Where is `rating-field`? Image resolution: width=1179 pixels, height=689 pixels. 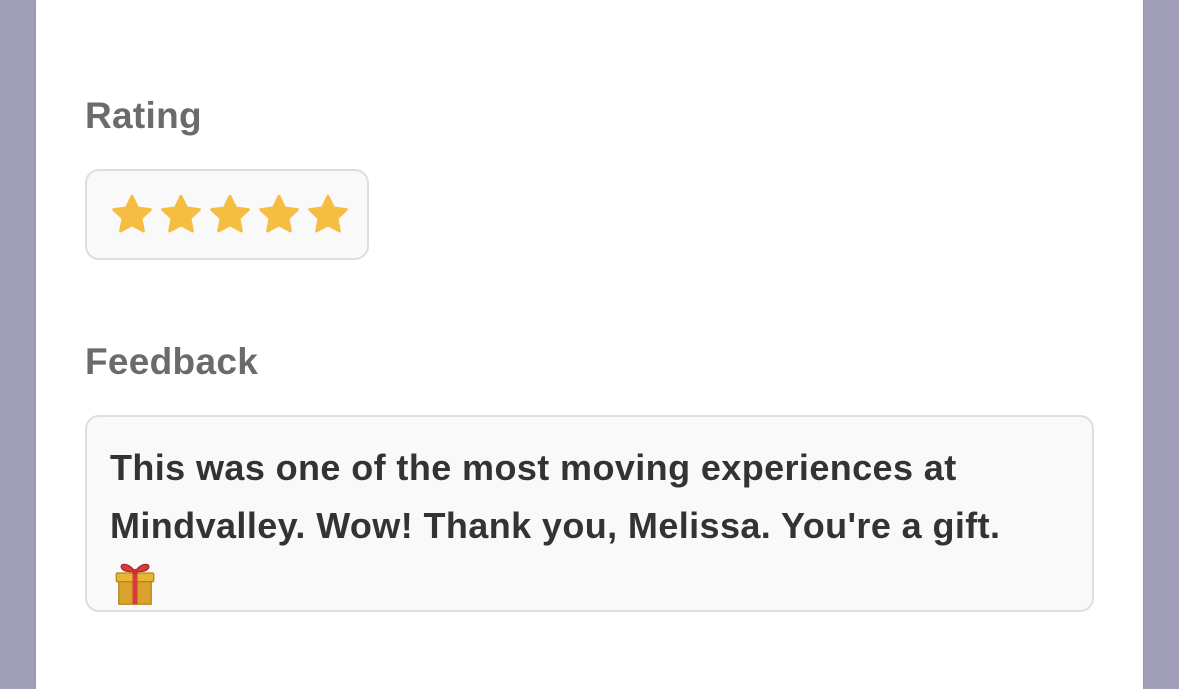
rating-field is located at coordinates (227, 214).